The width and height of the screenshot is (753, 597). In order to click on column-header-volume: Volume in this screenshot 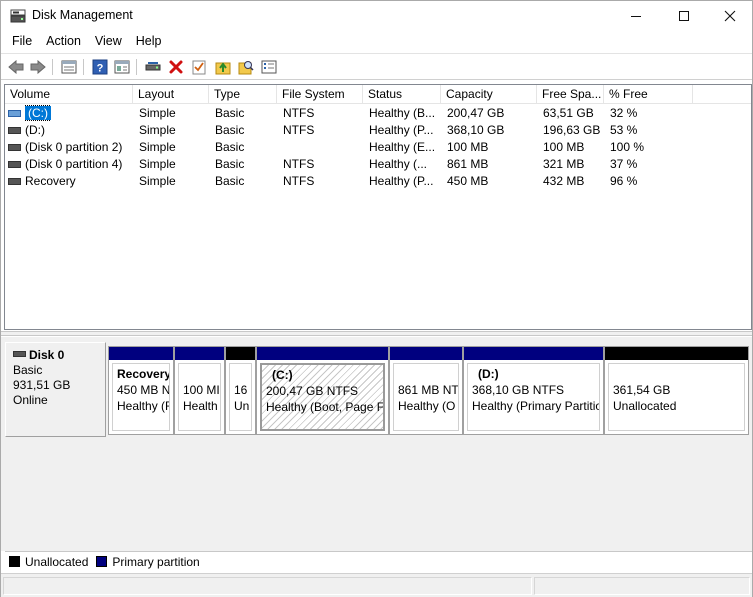, I will do `click(69, 94)`.